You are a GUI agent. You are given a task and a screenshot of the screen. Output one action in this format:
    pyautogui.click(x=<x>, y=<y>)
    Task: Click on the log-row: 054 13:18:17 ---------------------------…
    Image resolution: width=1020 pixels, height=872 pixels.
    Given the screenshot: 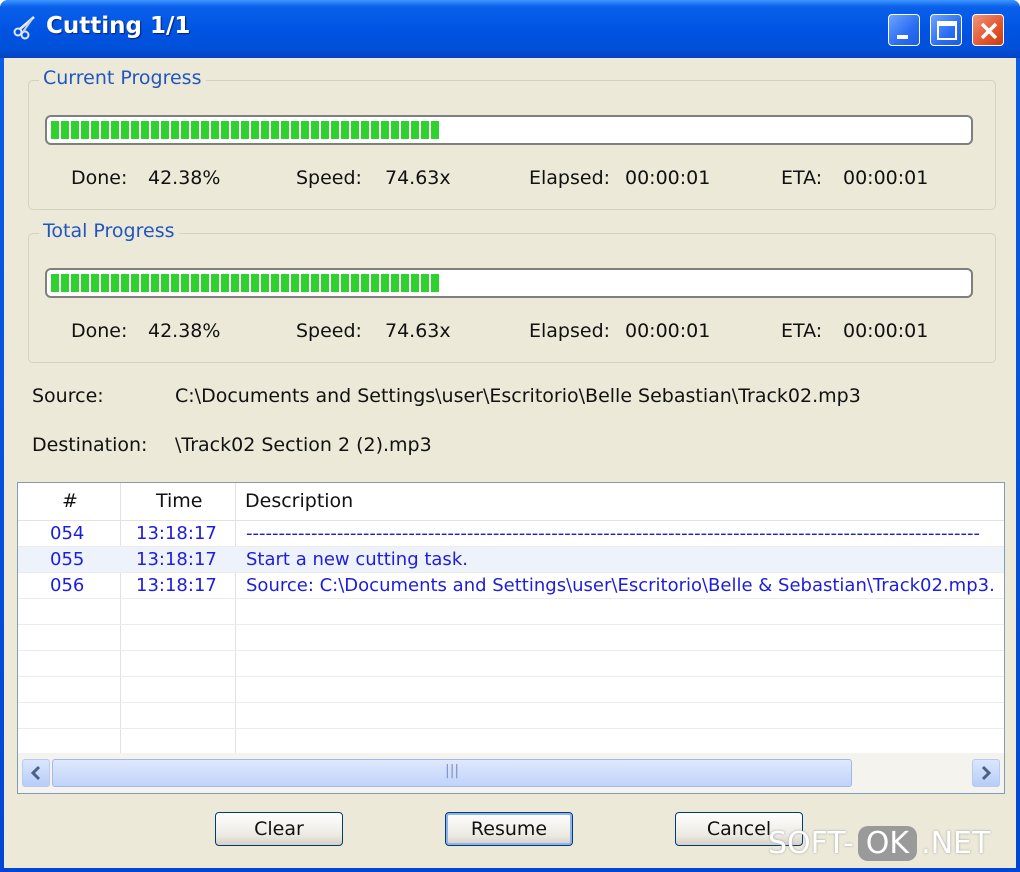 What is the action you would take?
    pyautogui.click(x=511, y=534)
    